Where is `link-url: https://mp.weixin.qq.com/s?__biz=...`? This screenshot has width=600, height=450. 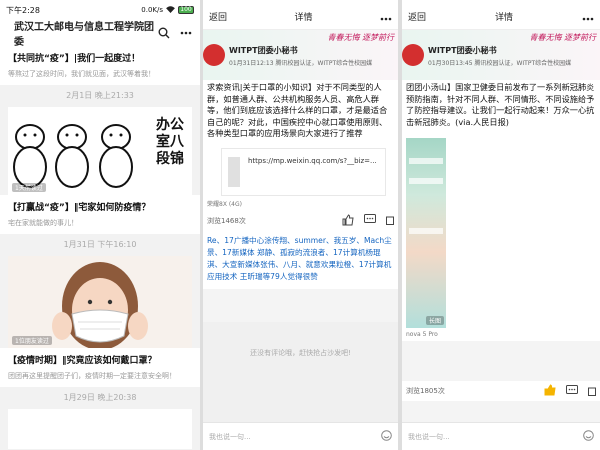 link-url: https://mp.weixin.qq.com/s?__biz=... is located at coordinates (312, 160).